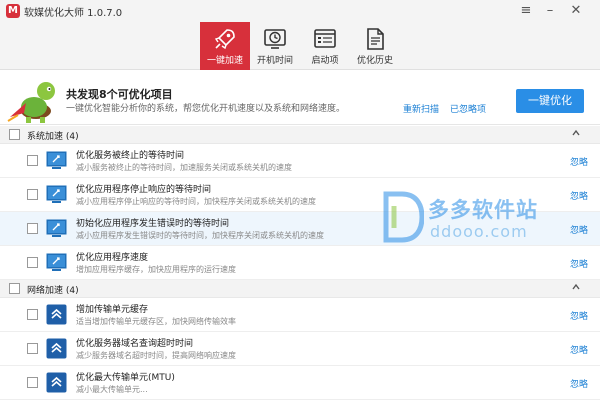  I want to click on startup-list-icon, so click(325, 38).